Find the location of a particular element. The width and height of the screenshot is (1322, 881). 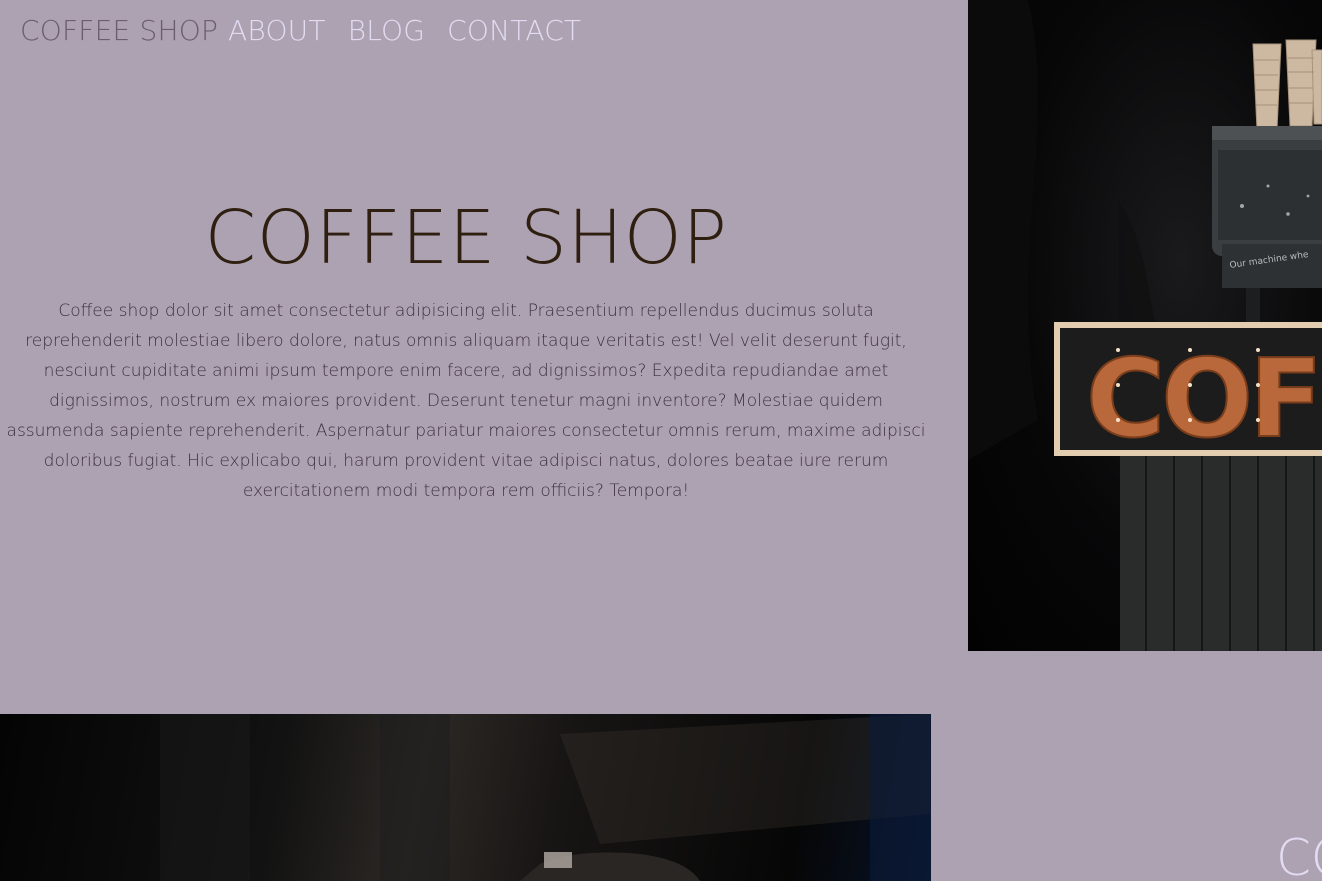

nav-link-blog: BLOG is located at coordinates (386, 30).